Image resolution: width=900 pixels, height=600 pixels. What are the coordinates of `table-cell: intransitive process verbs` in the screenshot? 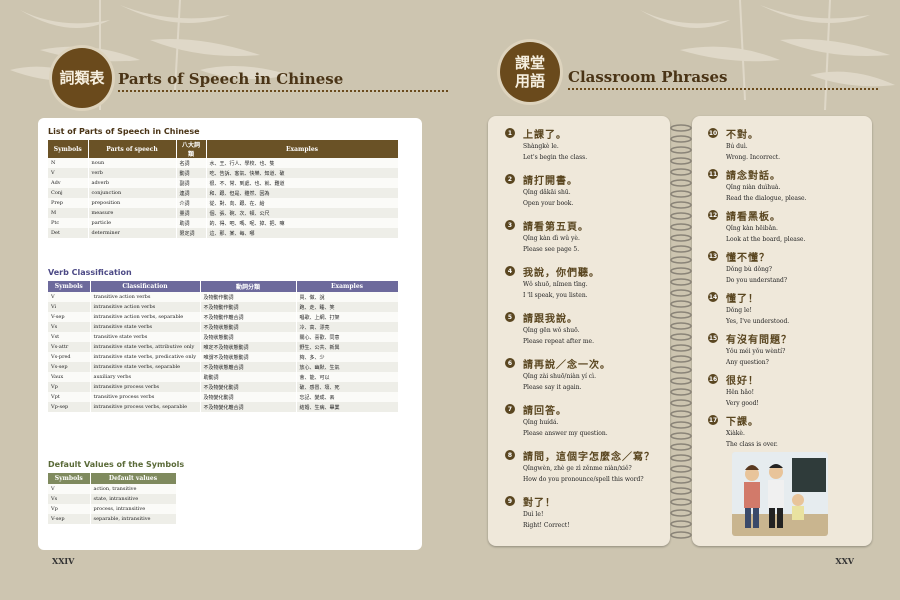 It's located at (145, 387).